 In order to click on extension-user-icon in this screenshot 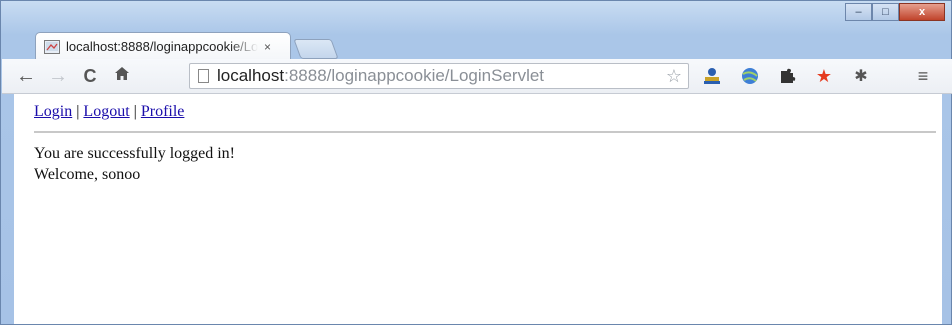, I will do `click(712, 76)`.